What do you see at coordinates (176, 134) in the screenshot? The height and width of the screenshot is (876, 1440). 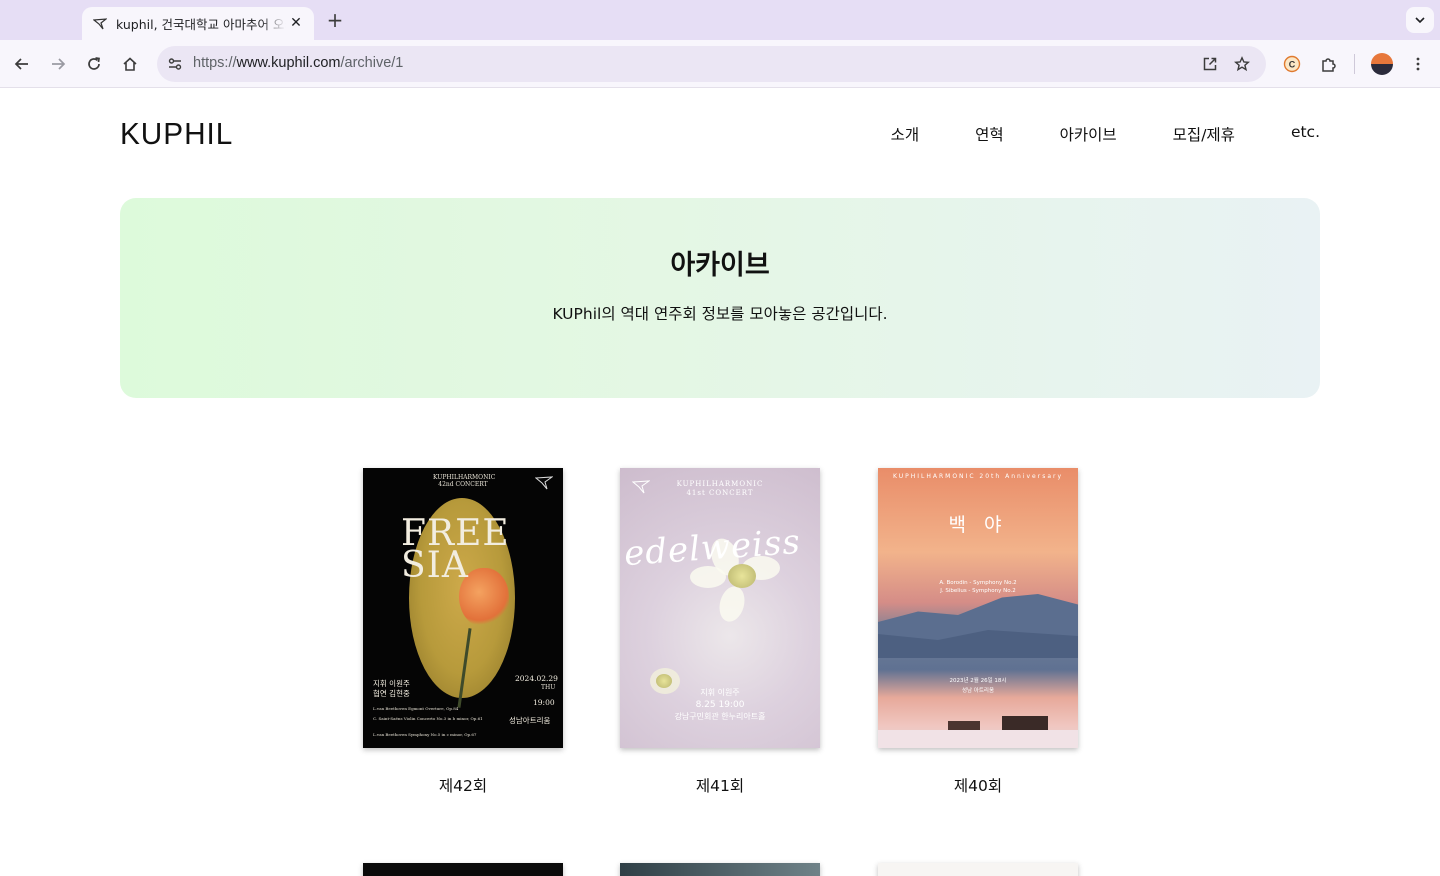 I see `site-logo: KUPHIL` at bounding box center [176, 134].